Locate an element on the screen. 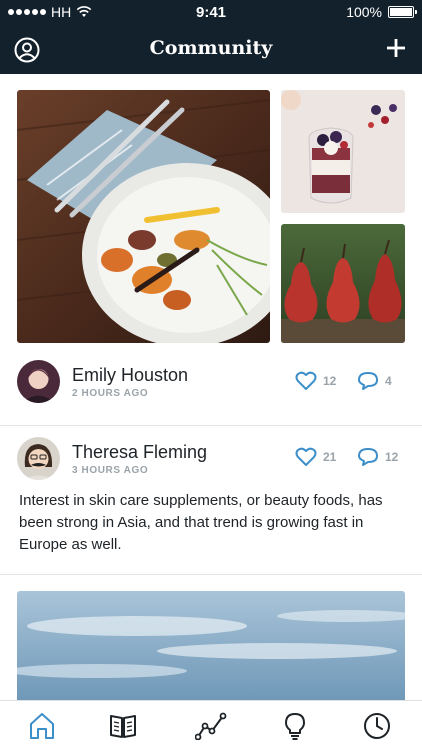 The width and height of the screenshot is (422, 750). like-button: 12 is located at coordinates (315, 381).